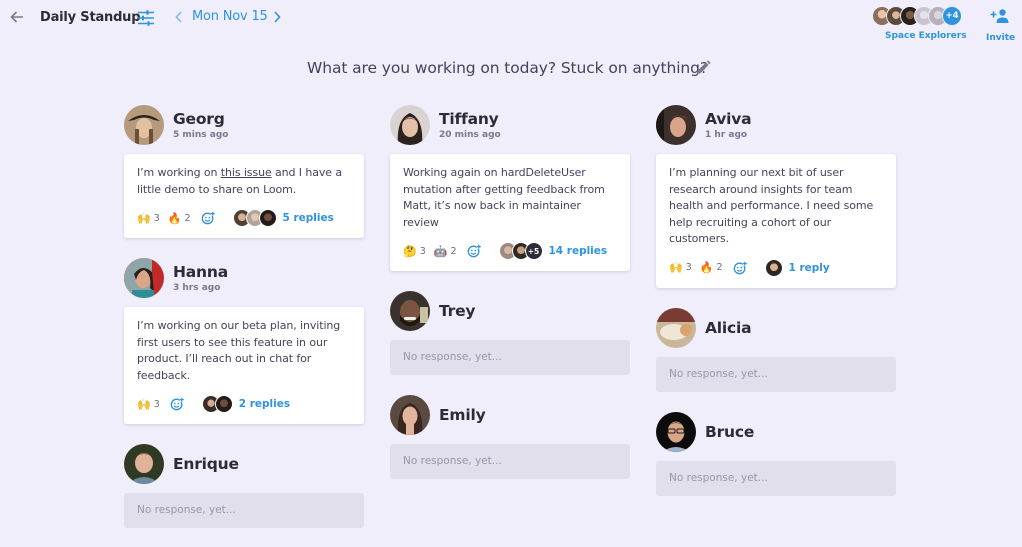 This screenshot has width=1022, height=547. Describe the element at coordinates (776, 327) in the screenshot. I see `response-header: Alicia` at that location.